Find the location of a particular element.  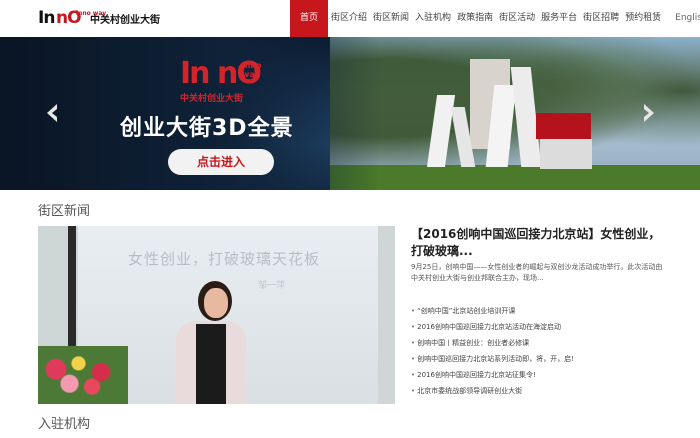

nav-home: 首页 is located at coordinates (309, 18).